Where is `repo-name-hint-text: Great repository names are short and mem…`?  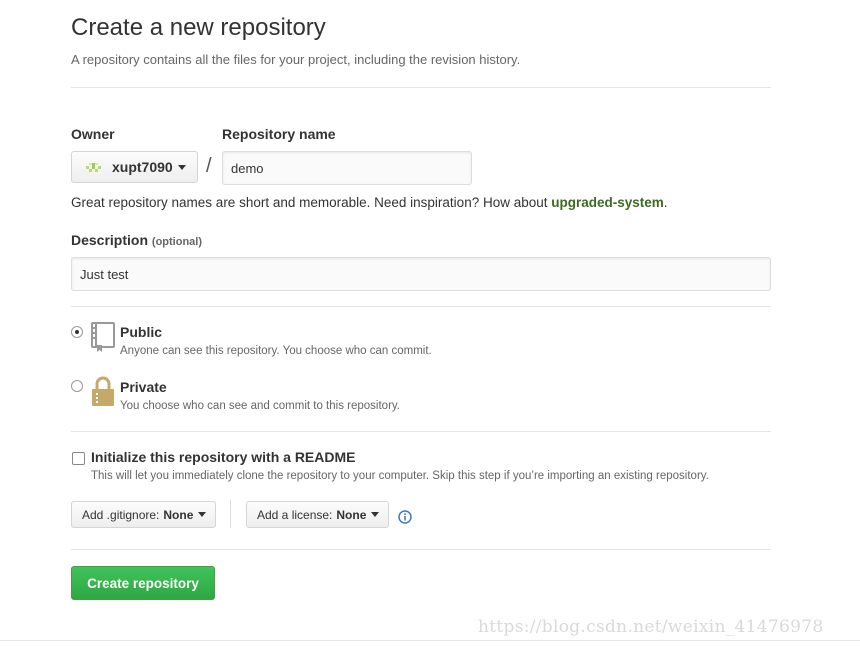
repo-name-hint-text: Great repository names are short and mem… is located at coordinates (311, 202).